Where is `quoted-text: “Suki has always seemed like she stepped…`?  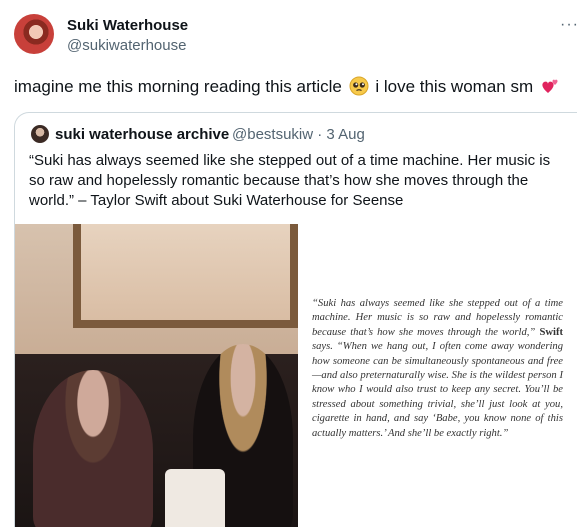
quoted-text: “Suki has always seemed like she stepped… is located at coordinates (290, 180).